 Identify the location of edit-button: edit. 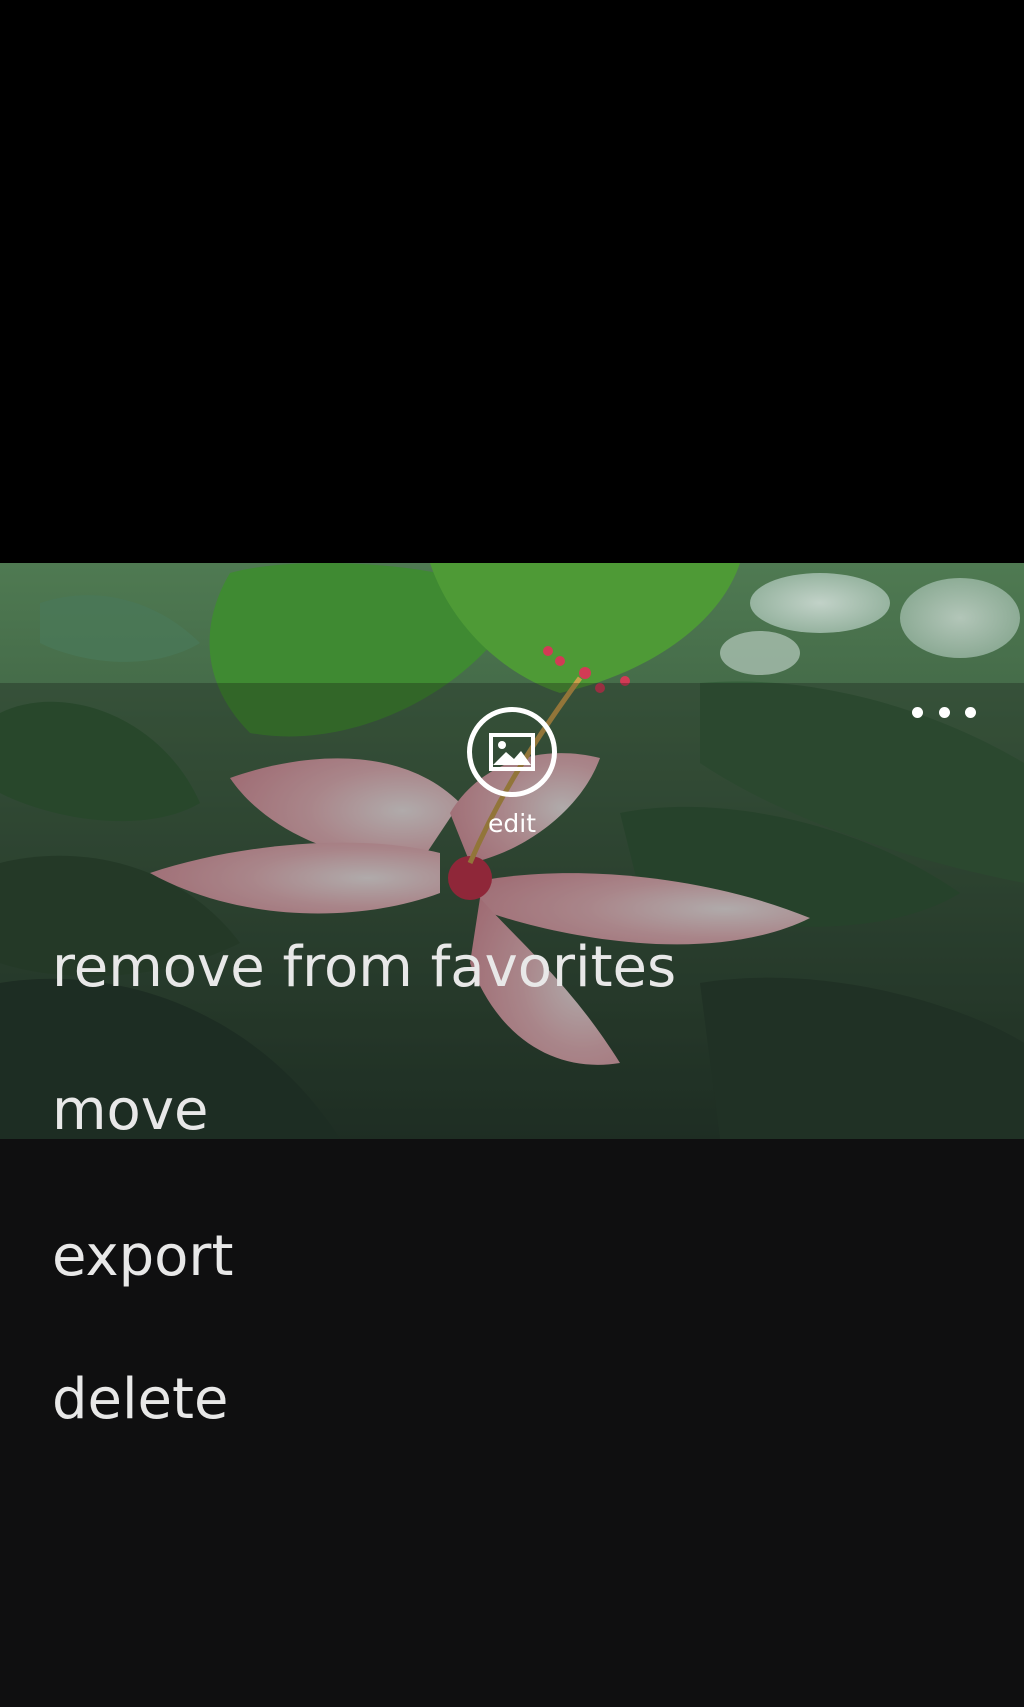
(512, 787).